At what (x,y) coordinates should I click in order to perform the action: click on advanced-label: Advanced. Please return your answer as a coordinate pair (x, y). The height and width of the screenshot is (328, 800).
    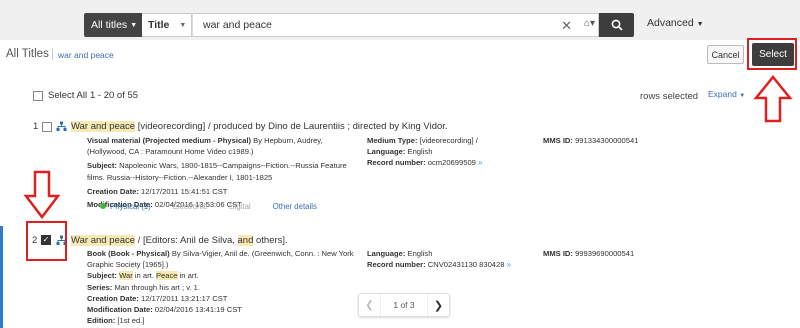
    Looking at the image, I should click on (670, 23).